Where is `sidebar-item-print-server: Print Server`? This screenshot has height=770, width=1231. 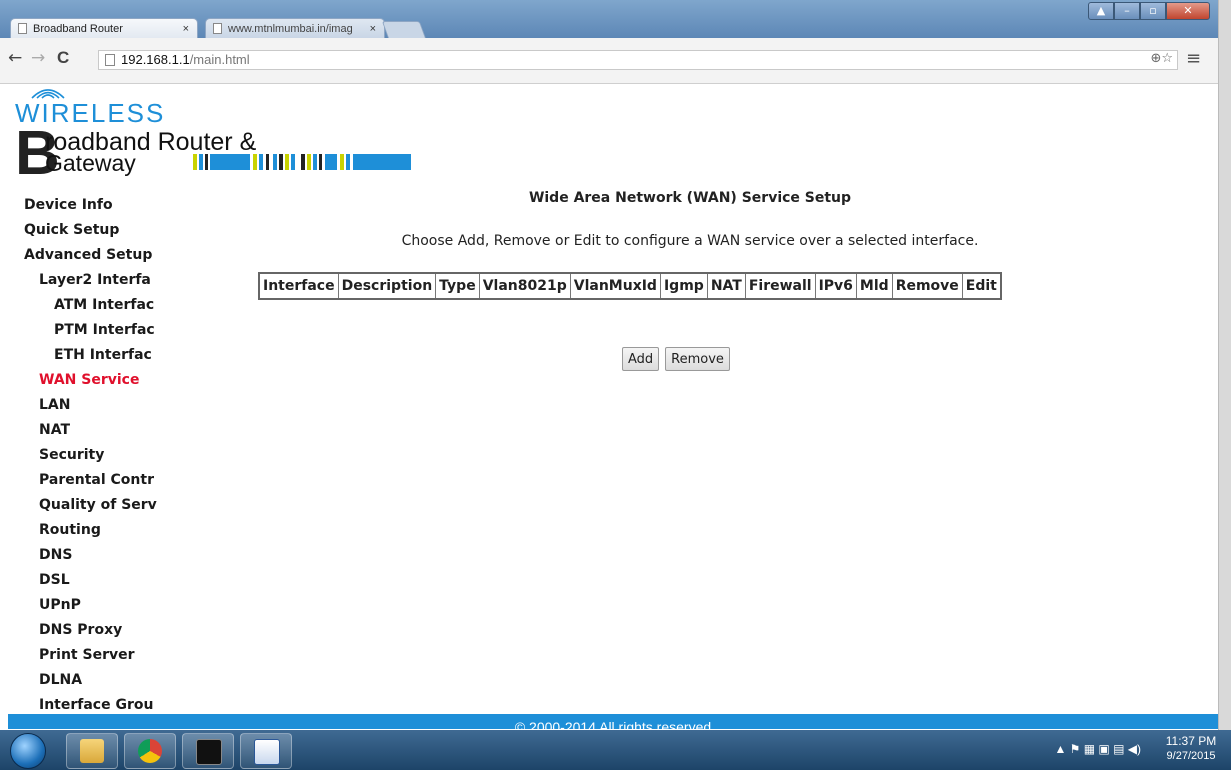
sidebar-item-print-server: Print Server is located at coordinates (98, 655).